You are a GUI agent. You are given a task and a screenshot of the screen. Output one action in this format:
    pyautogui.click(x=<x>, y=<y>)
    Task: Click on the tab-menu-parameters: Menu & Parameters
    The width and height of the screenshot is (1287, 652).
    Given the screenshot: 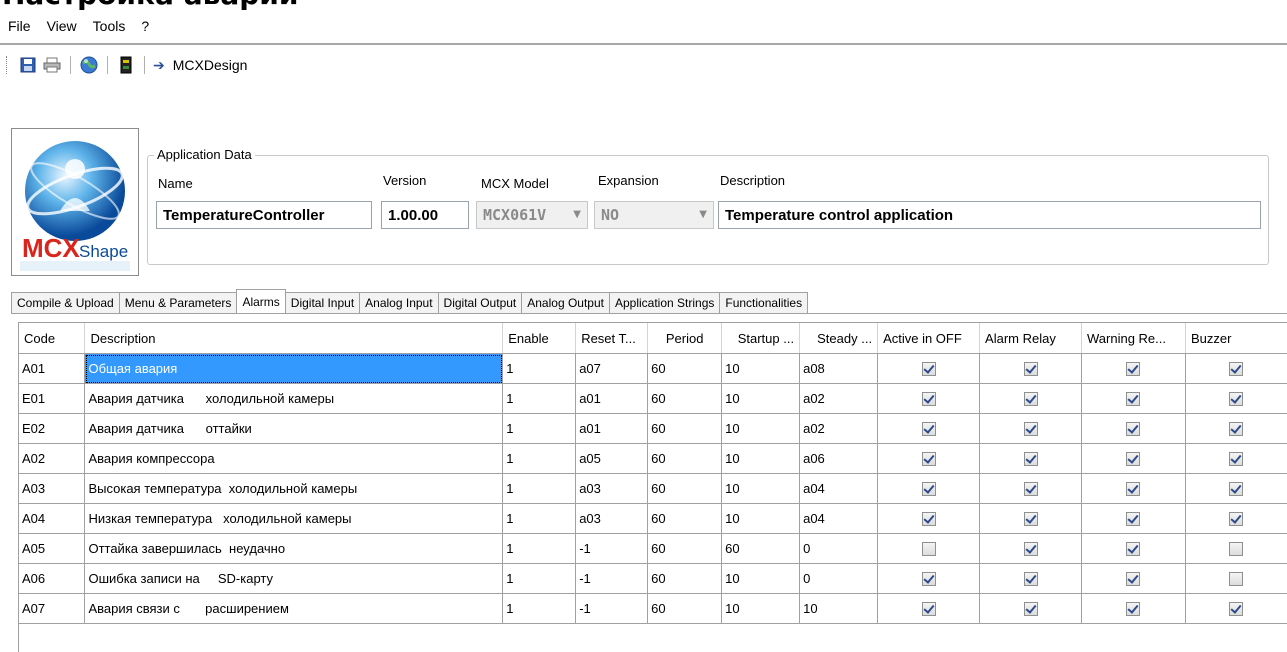 What is the action you would take?
    pyautogui.click(x=178, y=302)
    